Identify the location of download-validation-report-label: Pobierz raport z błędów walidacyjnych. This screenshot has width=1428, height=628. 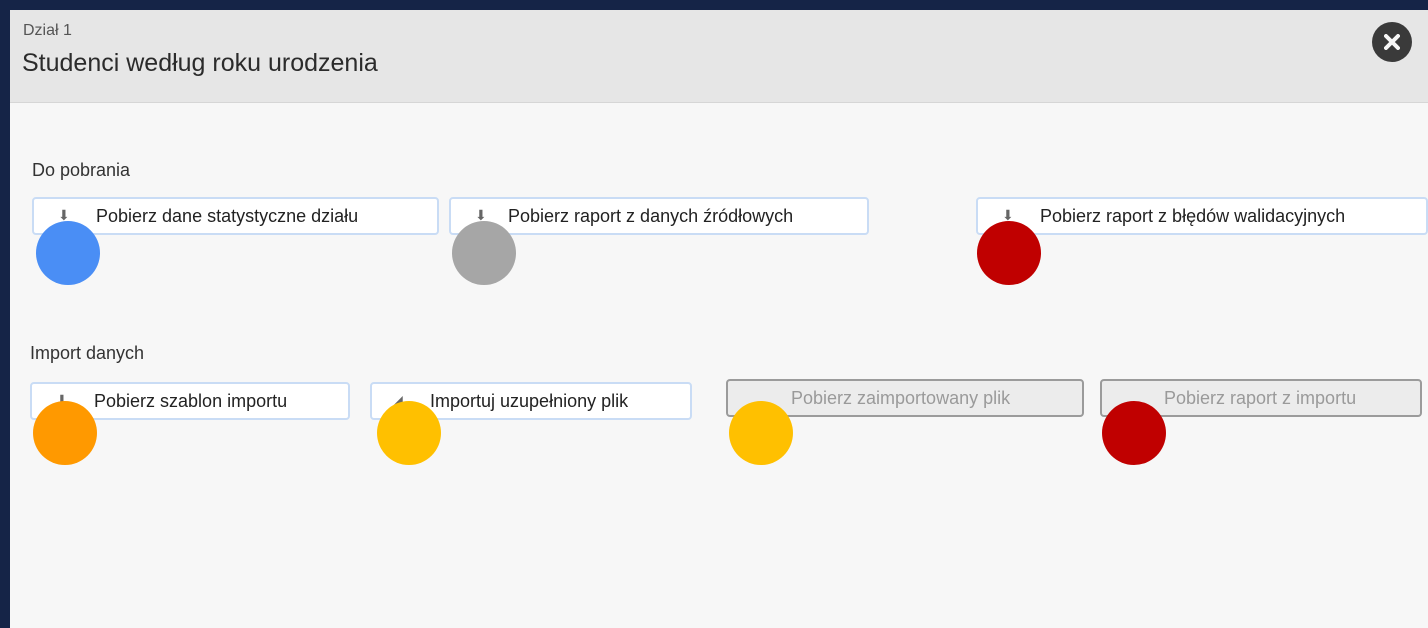
(1193, 216).